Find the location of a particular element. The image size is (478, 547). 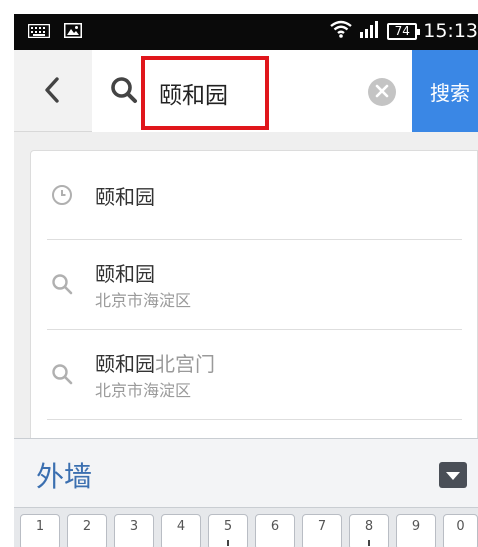

key-8: 8 is located at coordinates (369, 530).